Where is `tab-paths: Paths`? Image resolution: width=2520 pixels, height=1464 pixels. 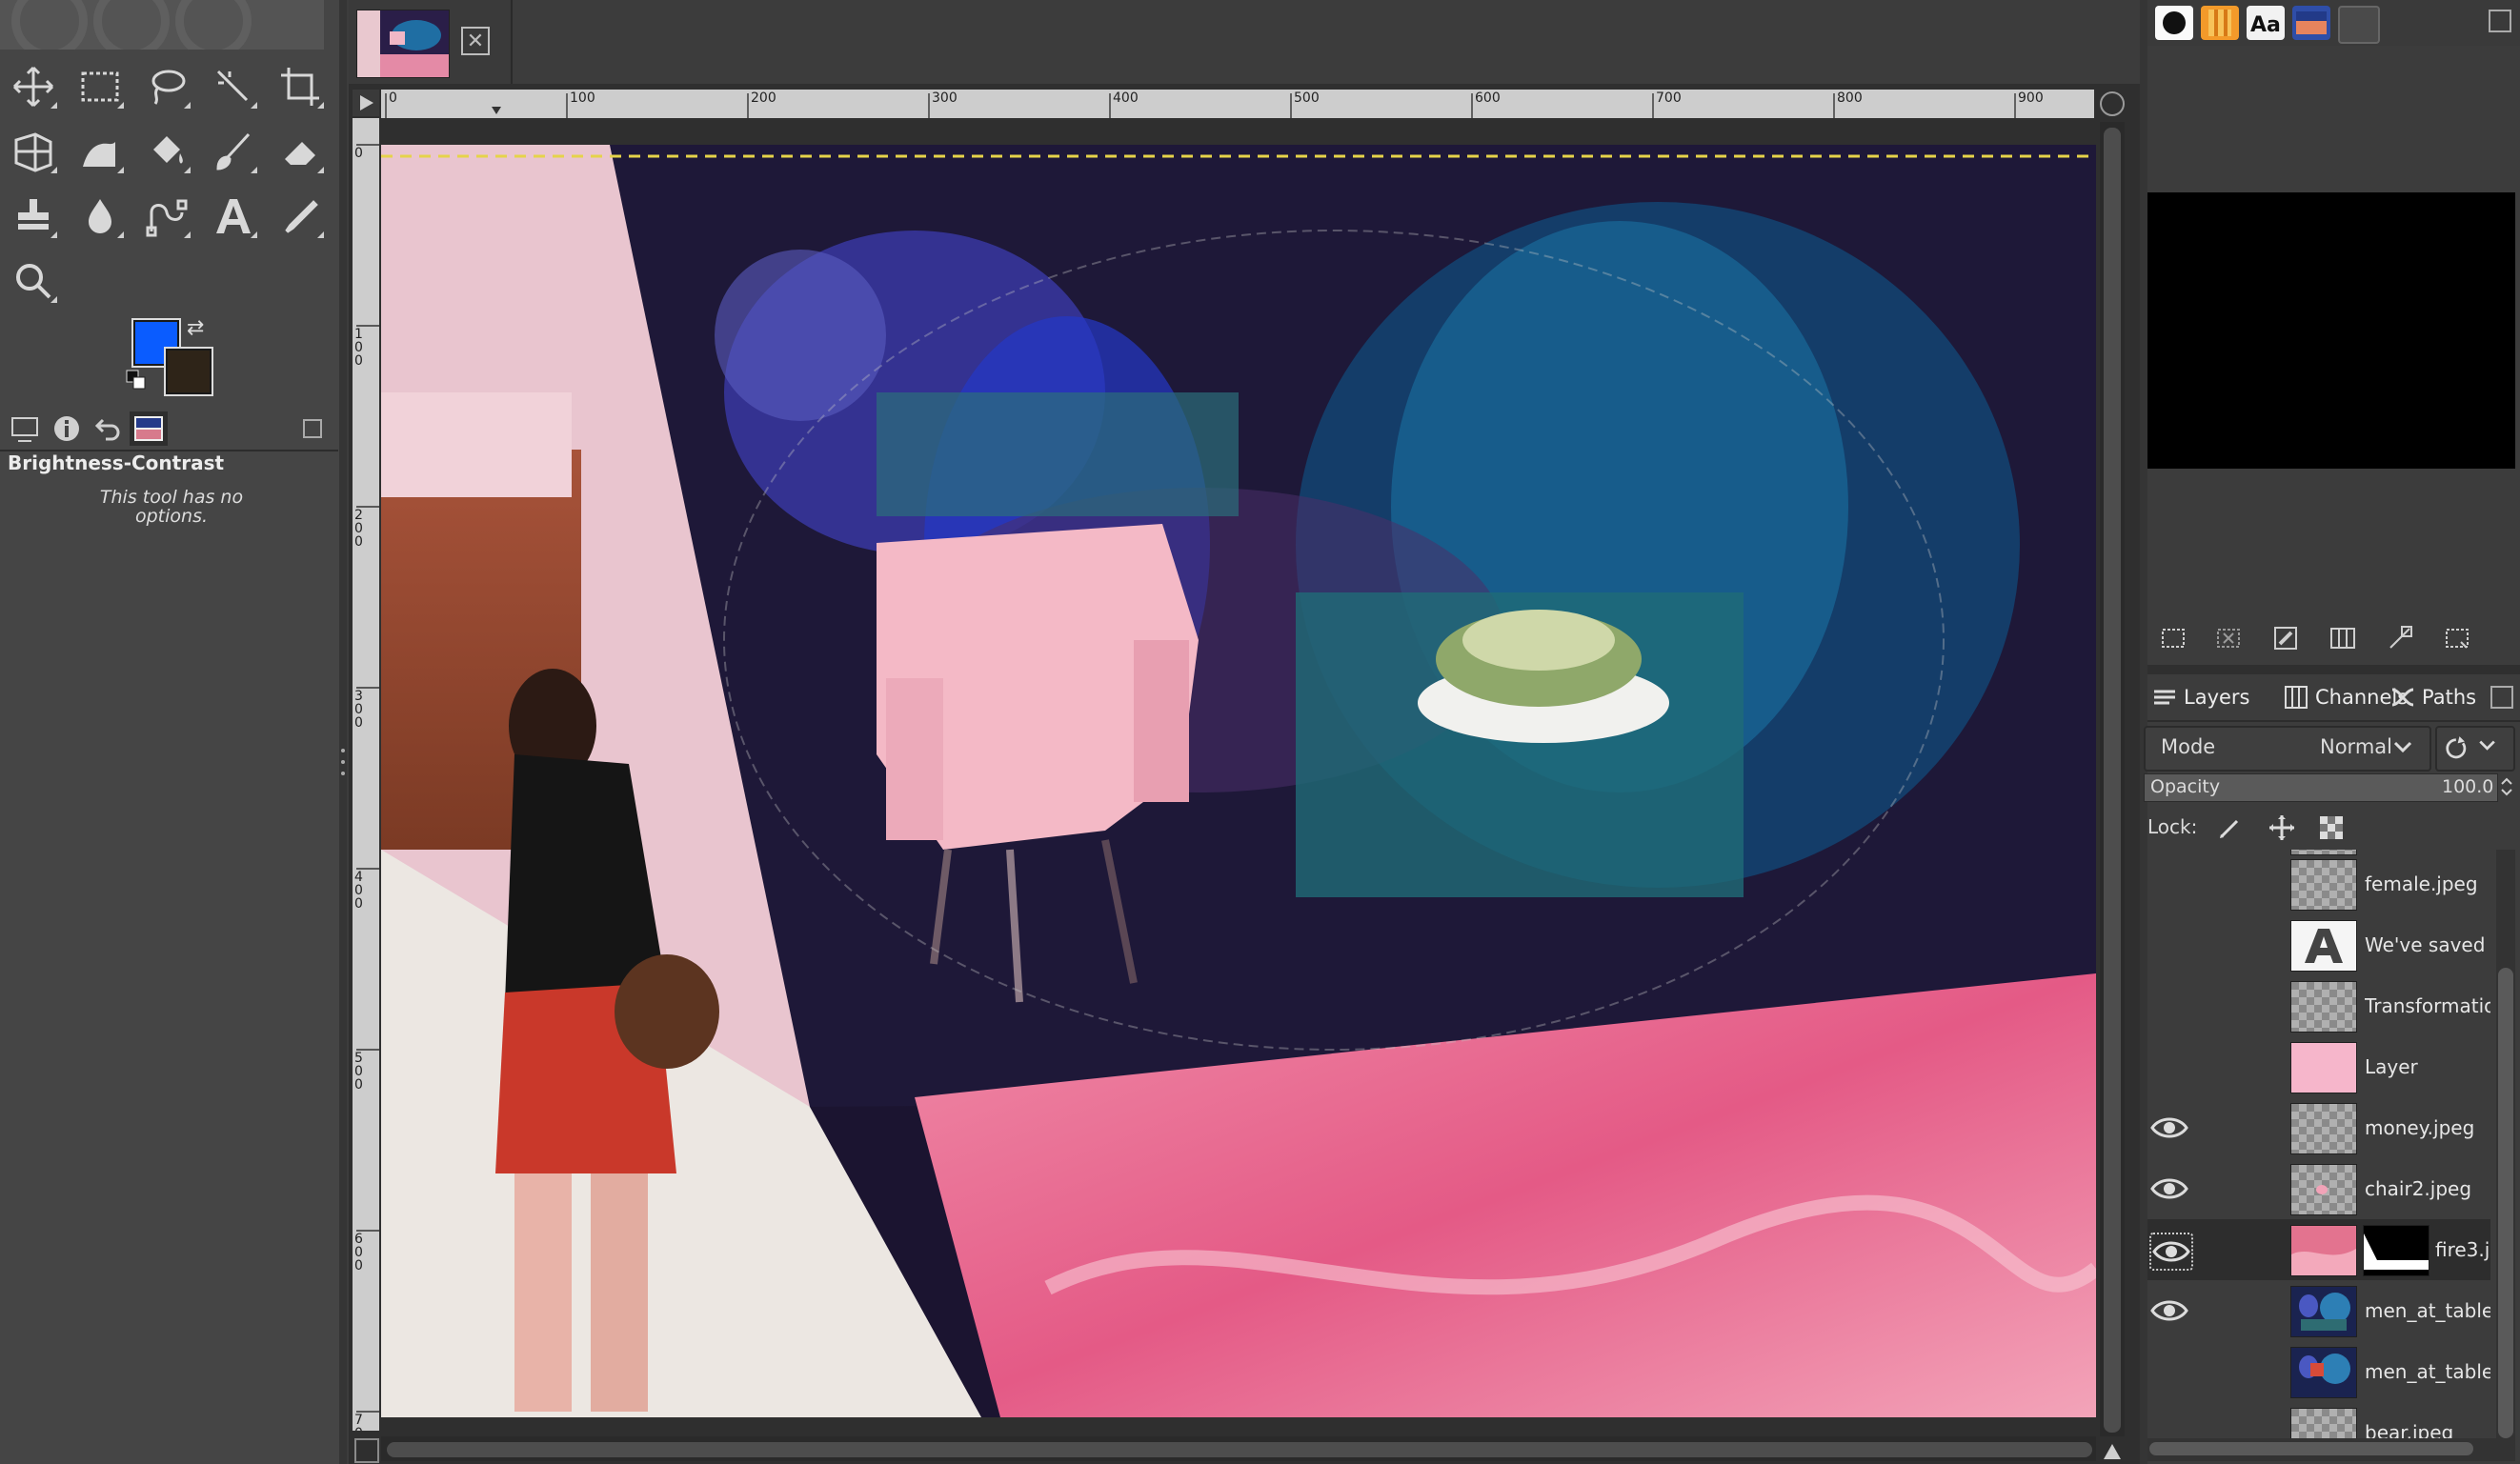 tab-paths: Paths is located at coordinates (2432, 697).